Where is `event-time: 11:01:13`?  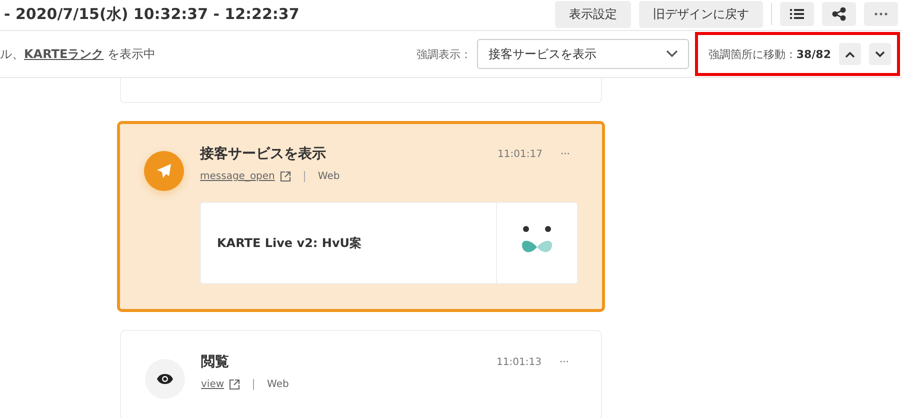 event-time: 11:01:13 is located at coordinates (519, 362).